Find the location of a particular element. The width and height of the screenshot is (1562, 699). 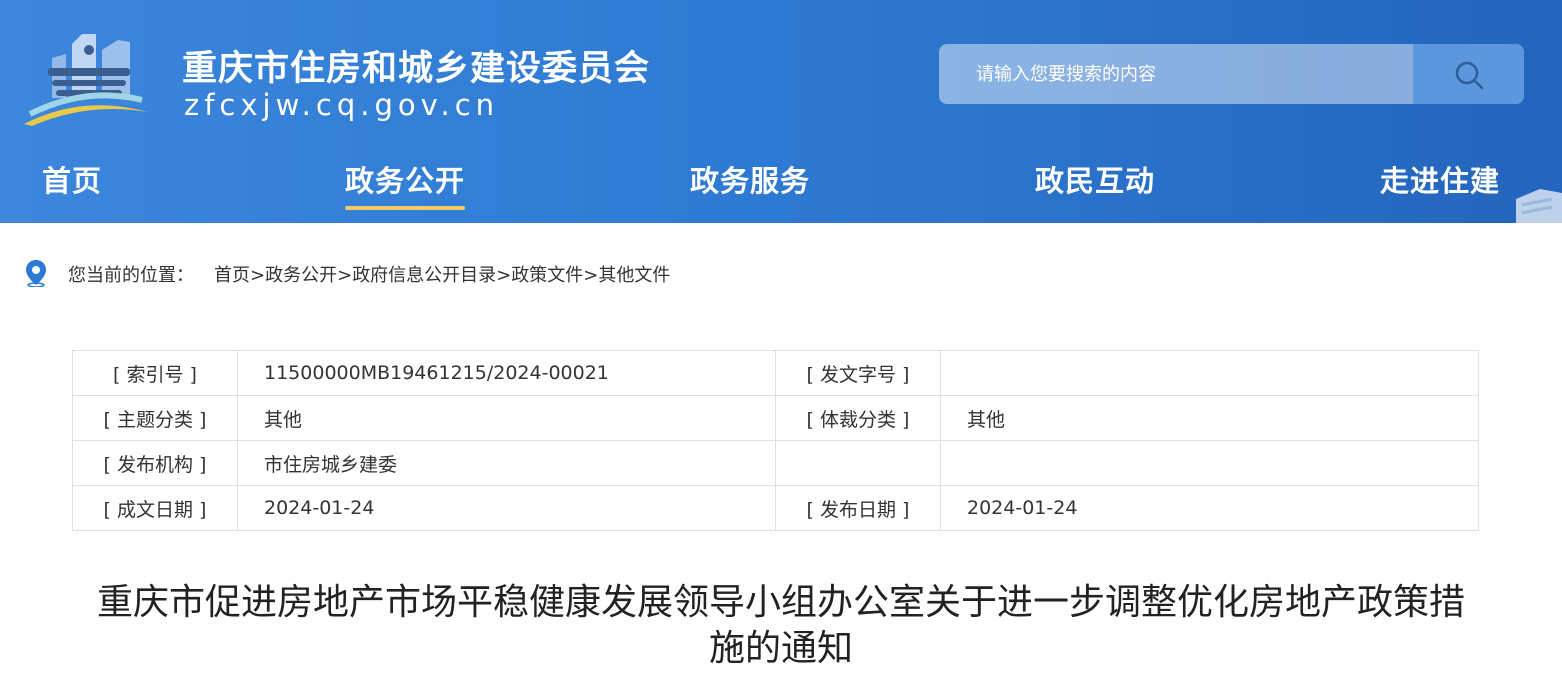

meta-key-publish-date: [ 发布日期 ] is located at coordinates (858, 508).